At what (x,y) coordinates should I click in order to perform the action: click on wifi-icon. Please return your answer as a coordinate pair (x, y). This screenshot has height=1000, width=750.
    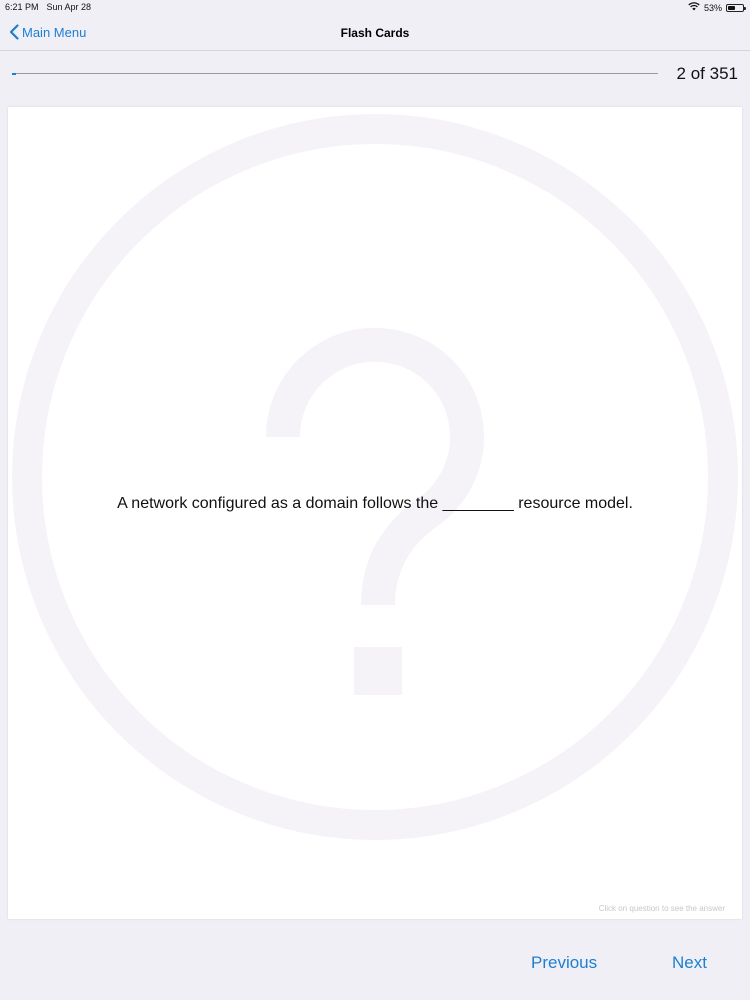
    Looking at the image, I should click on (694, 7).